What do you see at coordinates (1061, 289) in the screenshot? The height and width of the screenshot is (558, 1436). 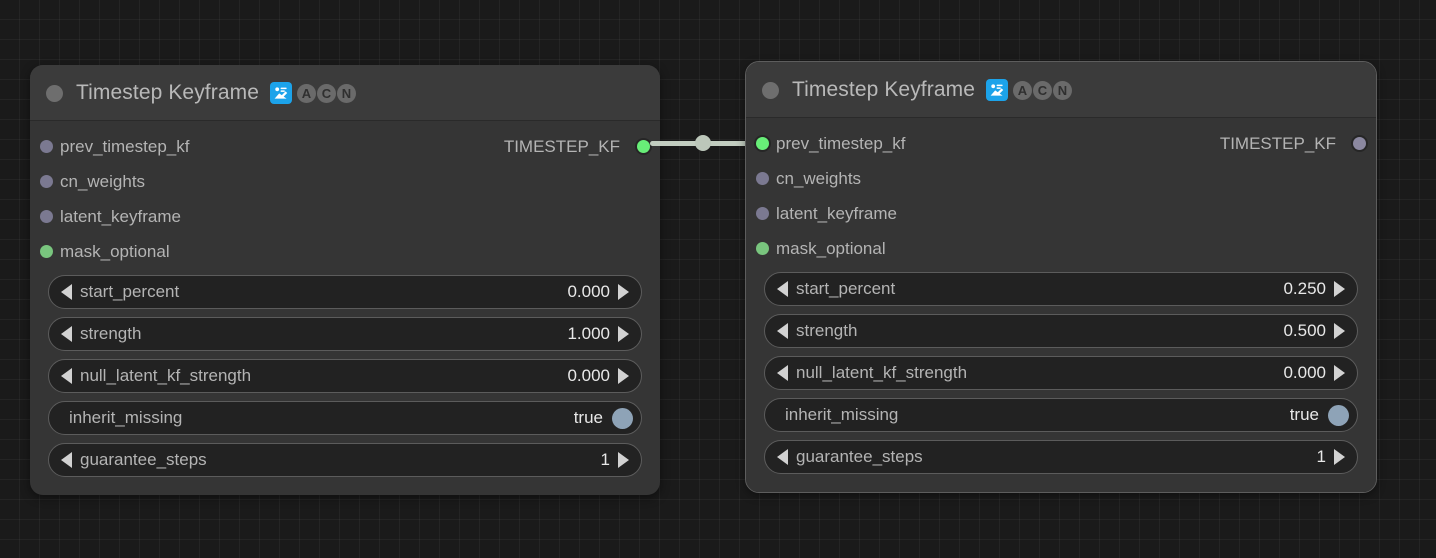 I see `widget-start_percent: start_percent 0.250` at bounding box center [1061, 289].